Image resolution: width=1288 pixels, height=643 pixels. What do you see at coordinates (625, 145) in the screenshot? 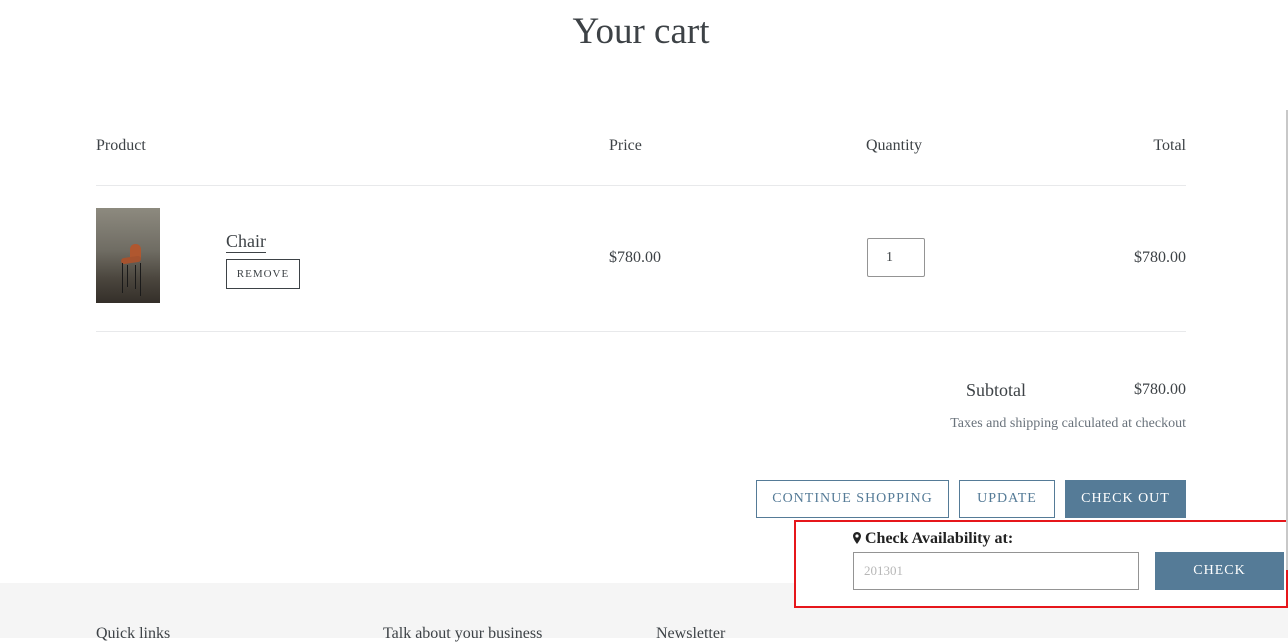
I see `price-column-header: Price` at bounding box center [625, 145].